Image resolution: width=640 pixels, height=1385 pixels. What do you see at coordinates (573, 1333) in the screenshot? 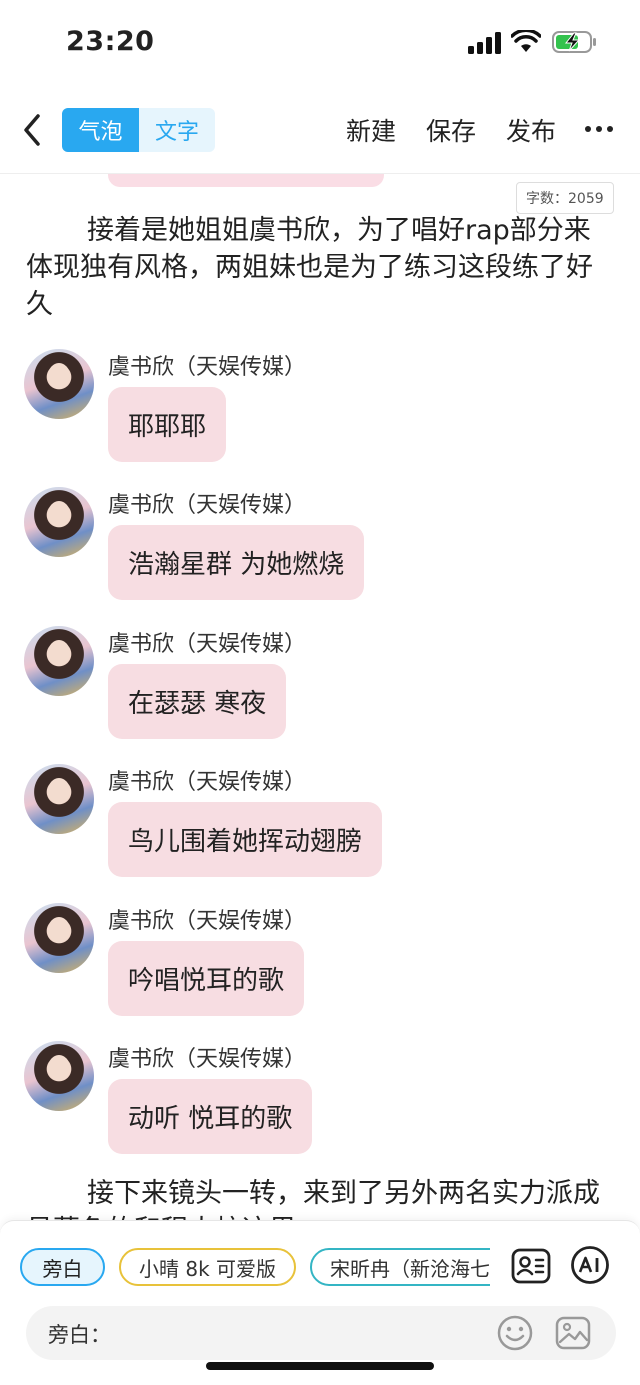
I see `image-icon` at bounding box center [573, 1333].